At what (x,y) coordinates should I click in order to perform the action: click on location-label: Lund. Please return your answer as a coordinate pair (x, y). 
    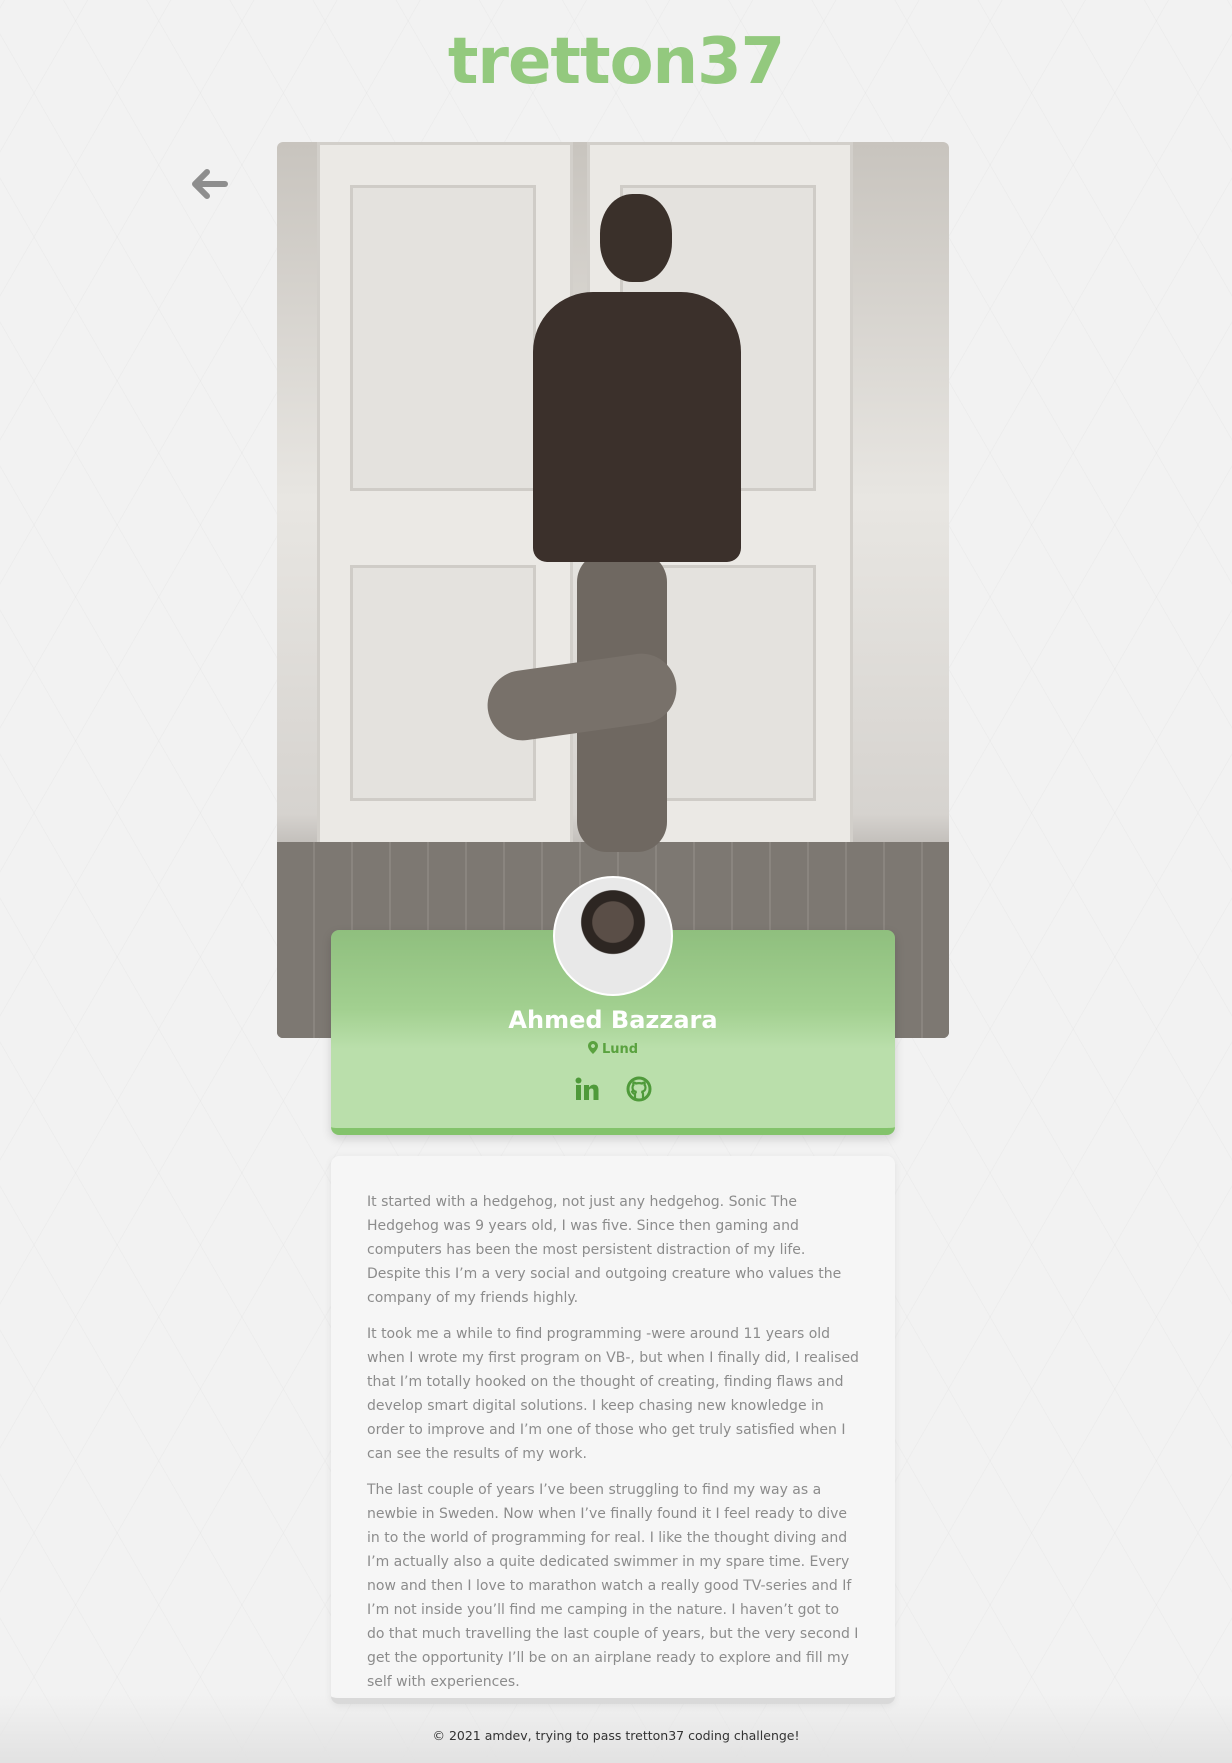
    Looking at the image, I should click on (620, 1049).